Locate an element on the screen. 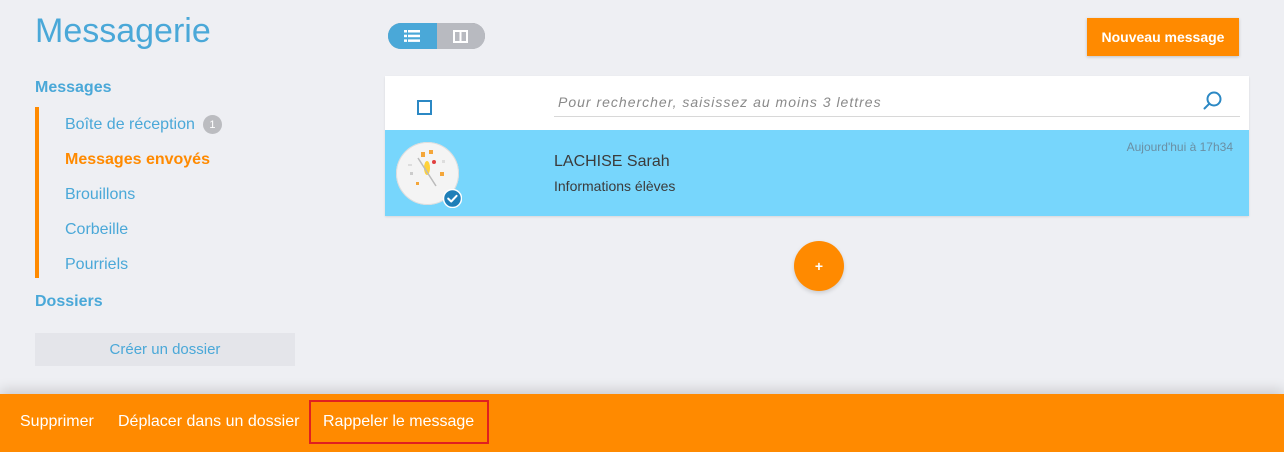  create-folder-button: Créer un dossier is located at coordinates (165, 349).